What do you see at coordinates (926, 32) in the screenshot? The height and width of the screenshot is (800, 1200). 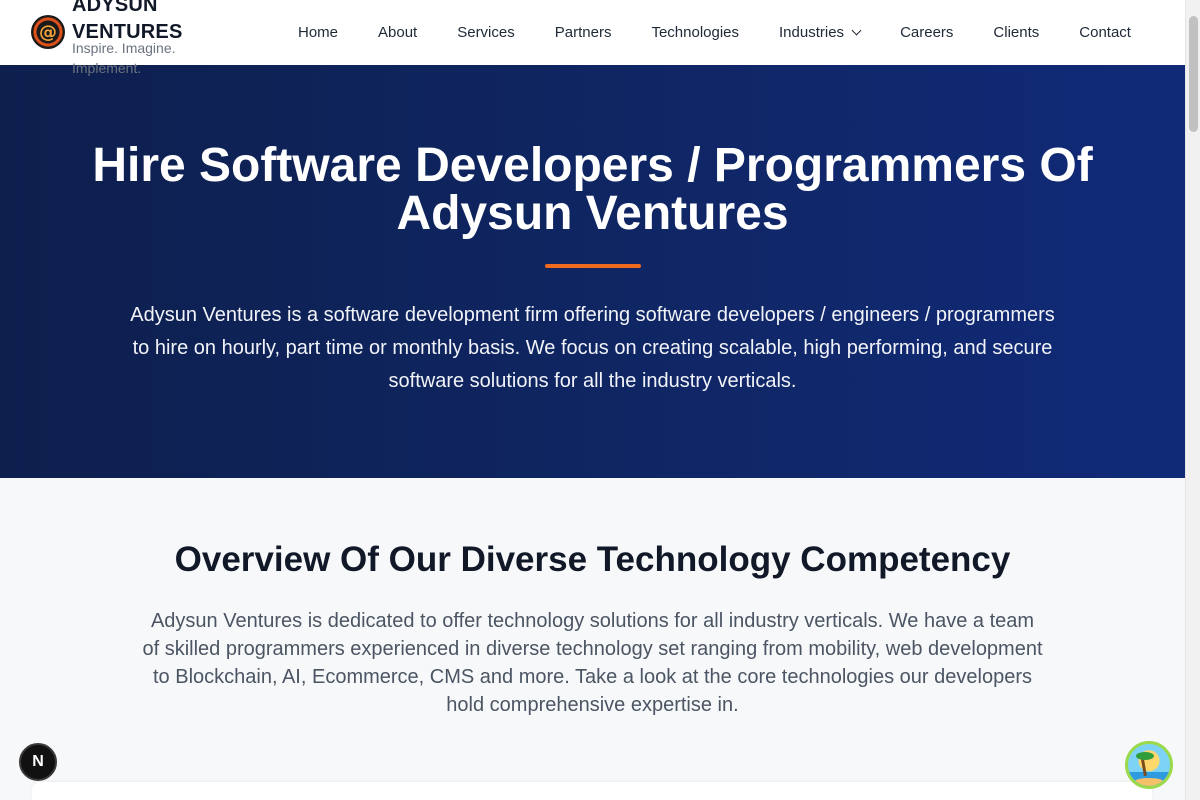 I see `nav-careers: Careers` at bounding box center [926, 32].